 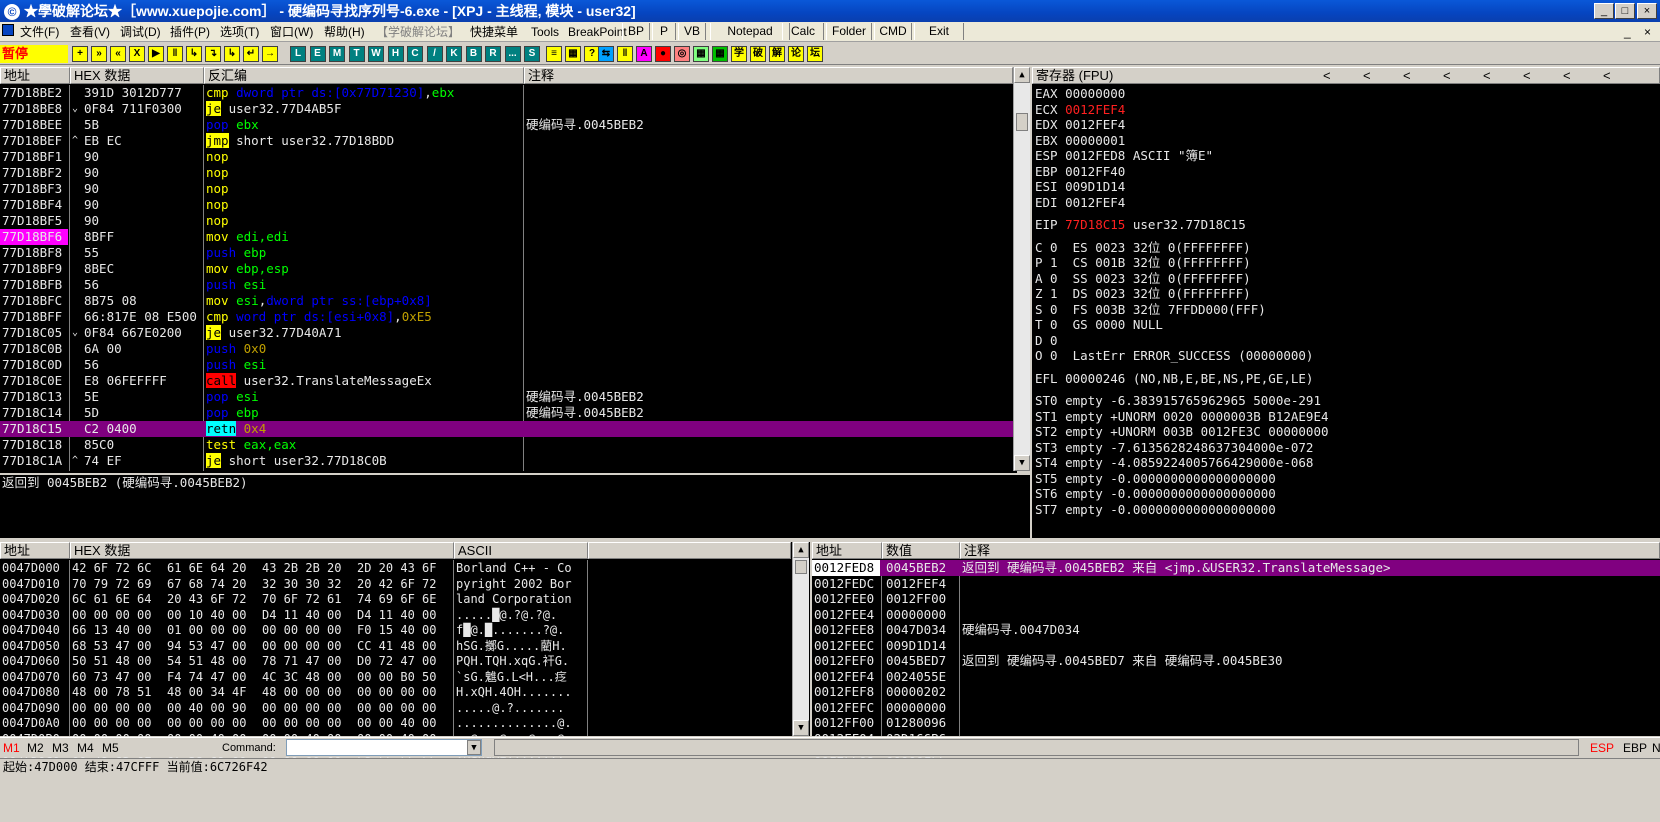 What do you see at coordinates (1310, 550) in the screenshot?
I see `stack-header-comment: 注释` at bounding box center [1310, 550].